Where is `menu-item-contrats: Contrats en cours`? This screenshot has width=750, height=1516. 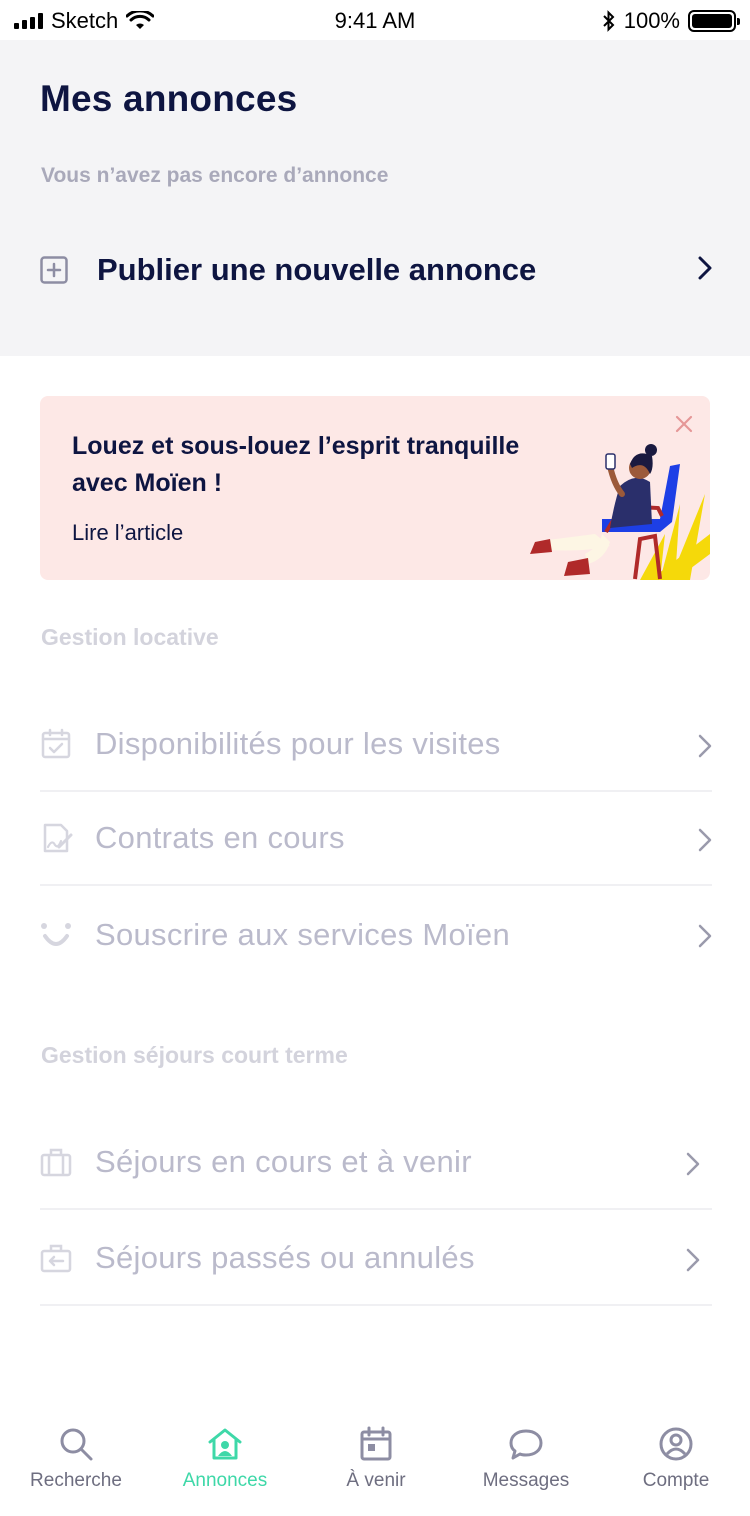
menu-item-contrats: Contrats en cours is located at coordinates (376, 839).